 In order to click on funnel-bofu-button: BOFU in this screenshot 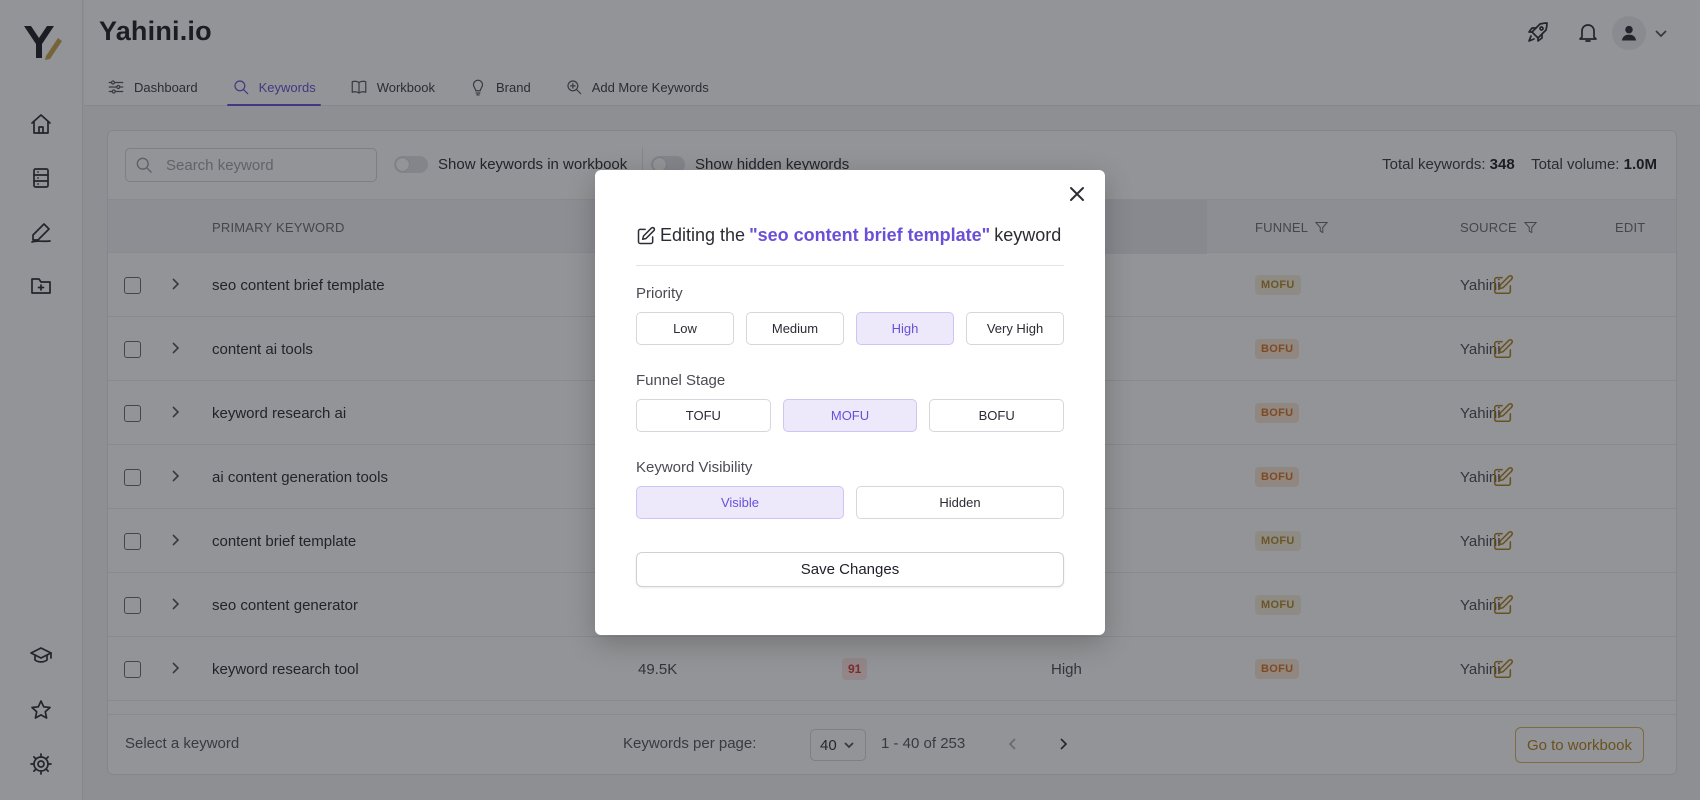, I will do `click(997, 415)`.